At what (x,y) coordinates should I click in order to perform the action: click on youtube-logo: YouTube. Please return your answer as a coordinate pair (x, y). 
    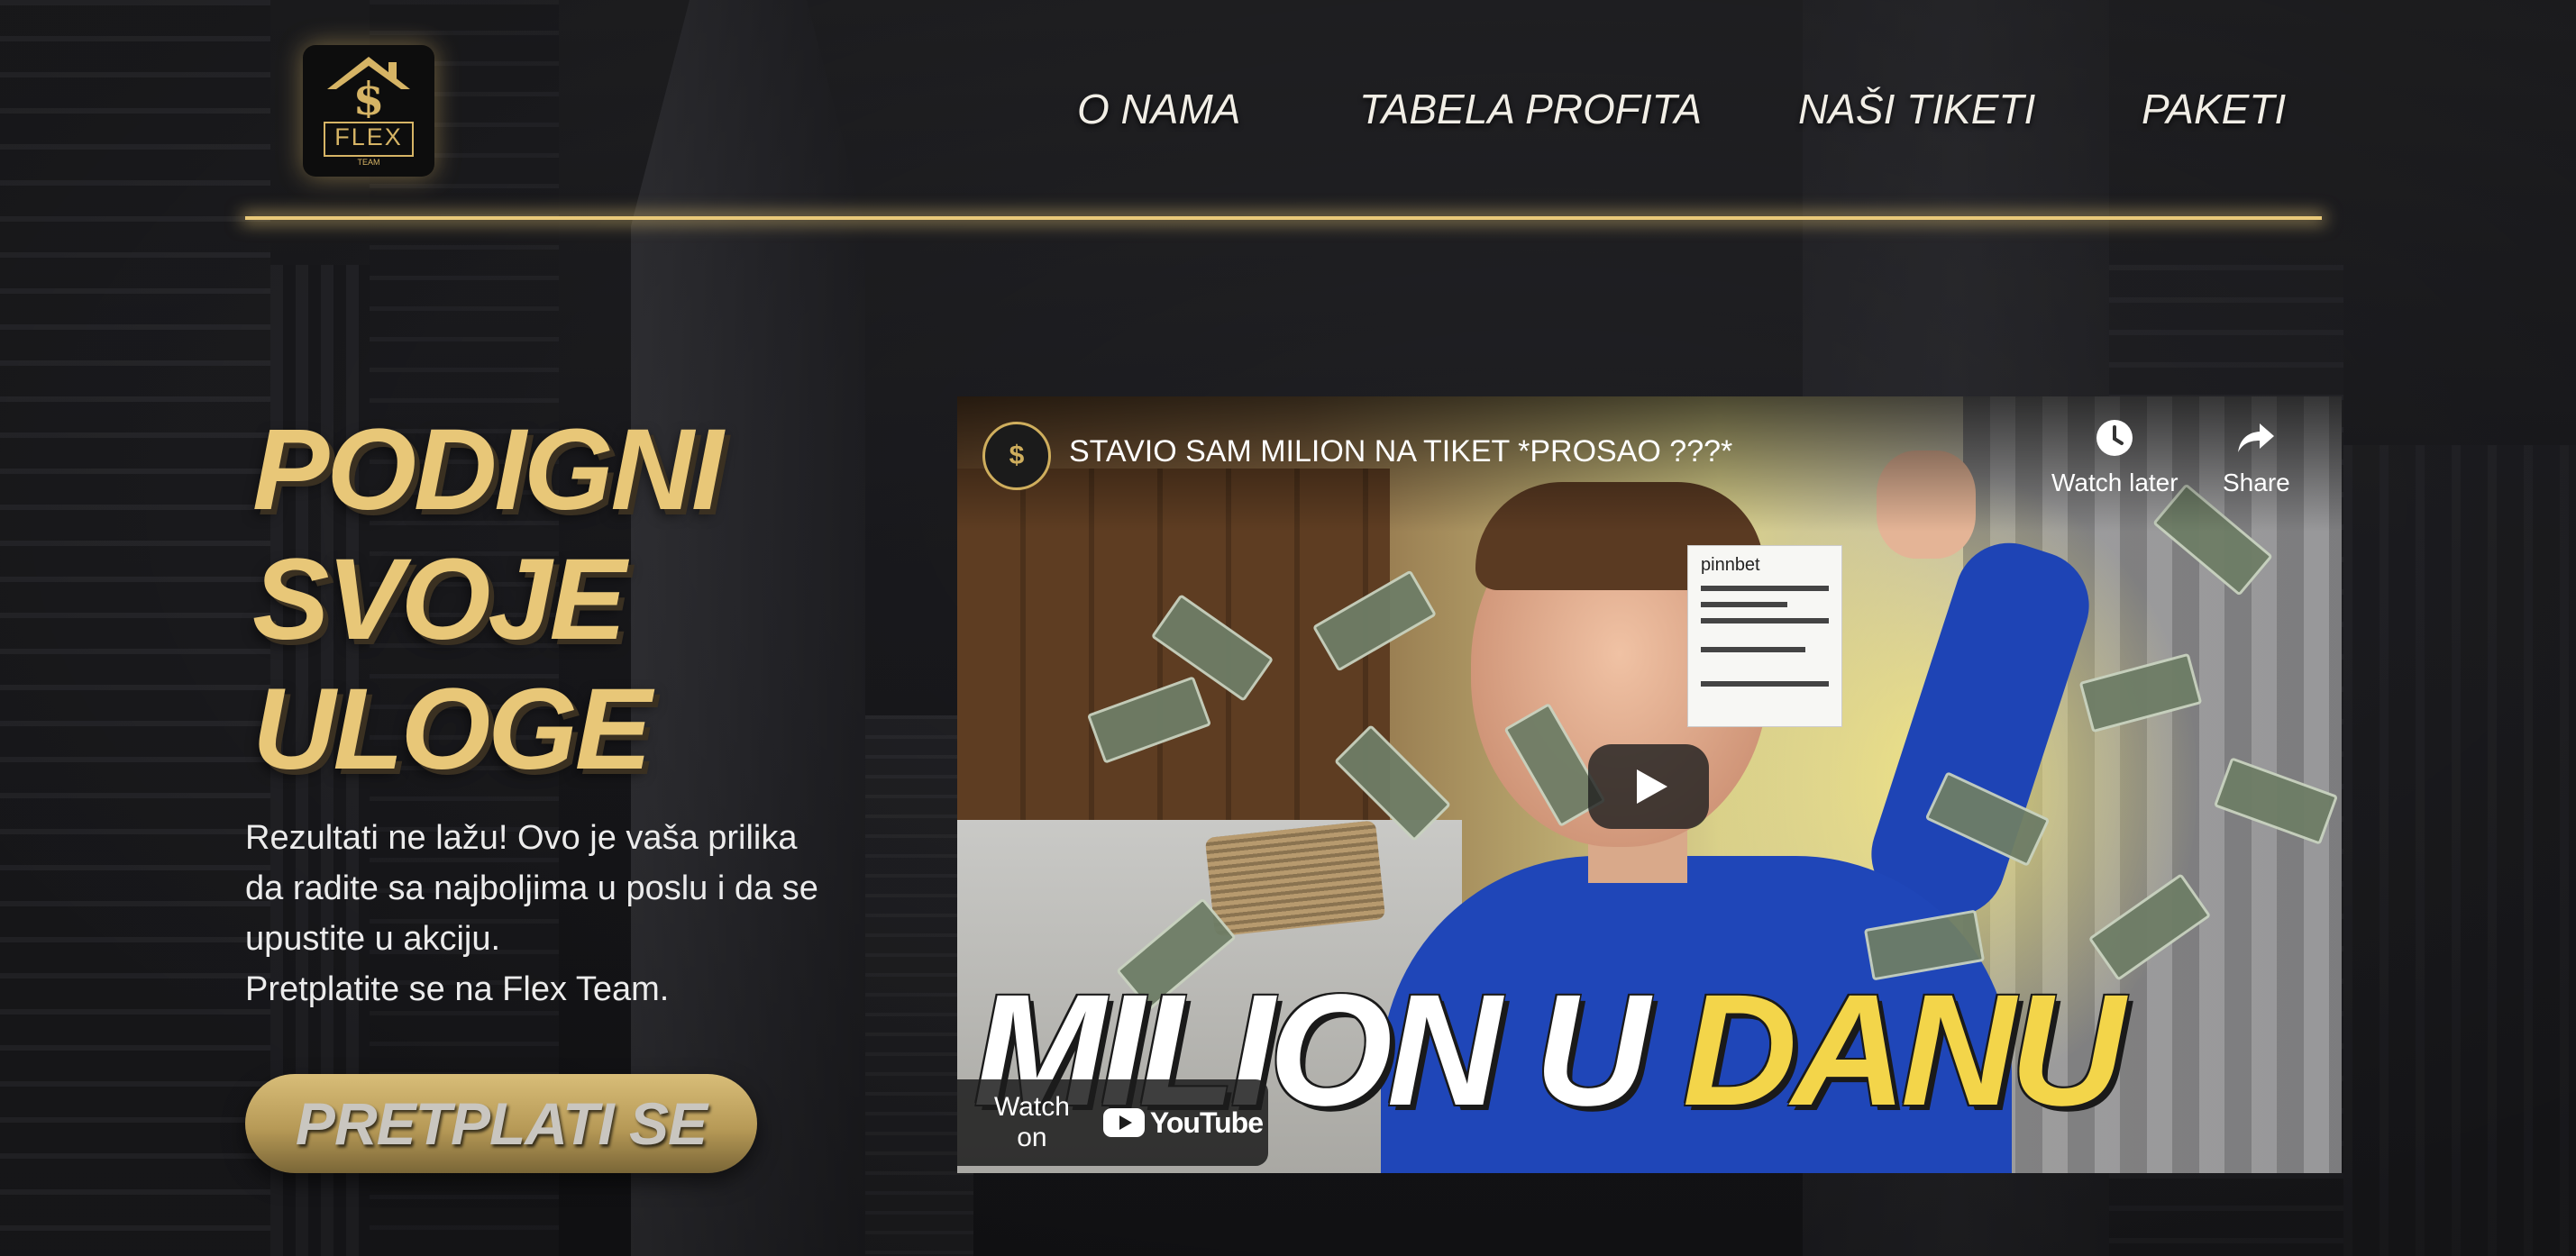
    Looking at the image, I should click on (1183, 1123).